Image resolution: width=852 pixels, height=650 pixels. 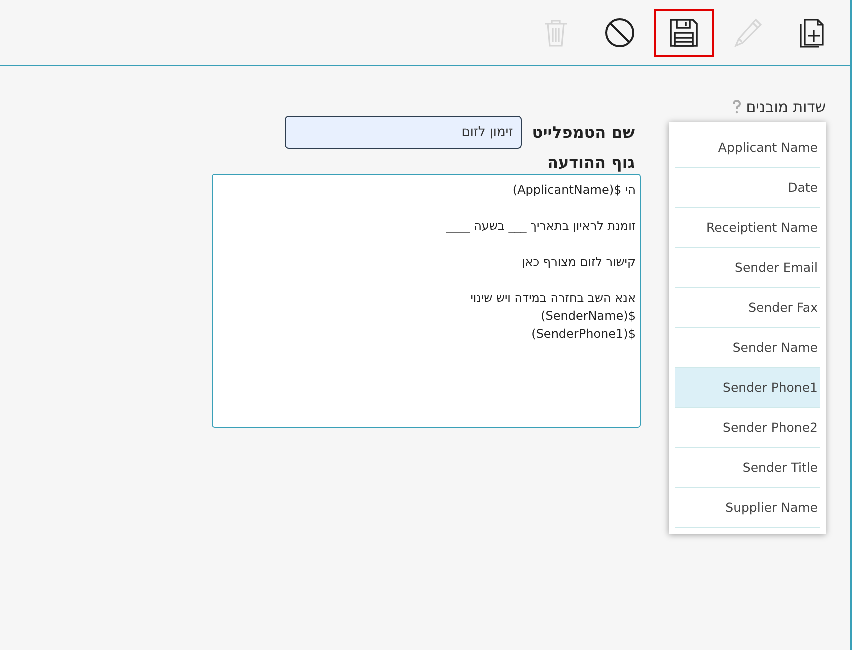 I want to click on field-item: Sender Phone1, so click(x=747, y=388).